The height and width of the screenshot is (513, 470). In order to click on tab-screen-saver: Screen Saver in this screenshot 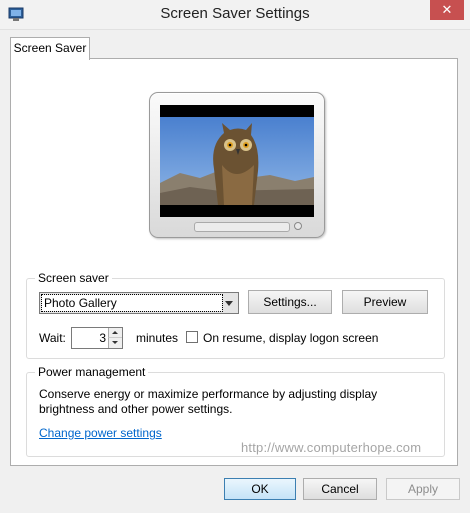, I will do `click(50, 48)`.